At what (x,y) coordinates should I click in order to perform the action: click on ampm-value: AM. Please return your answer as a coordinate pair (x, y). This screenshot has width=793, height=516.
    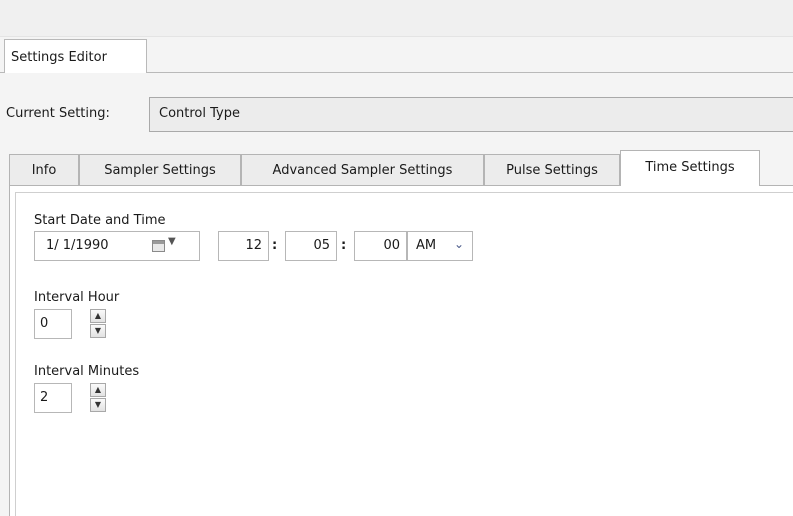
    Looking at the image, I should click on (426, 245).